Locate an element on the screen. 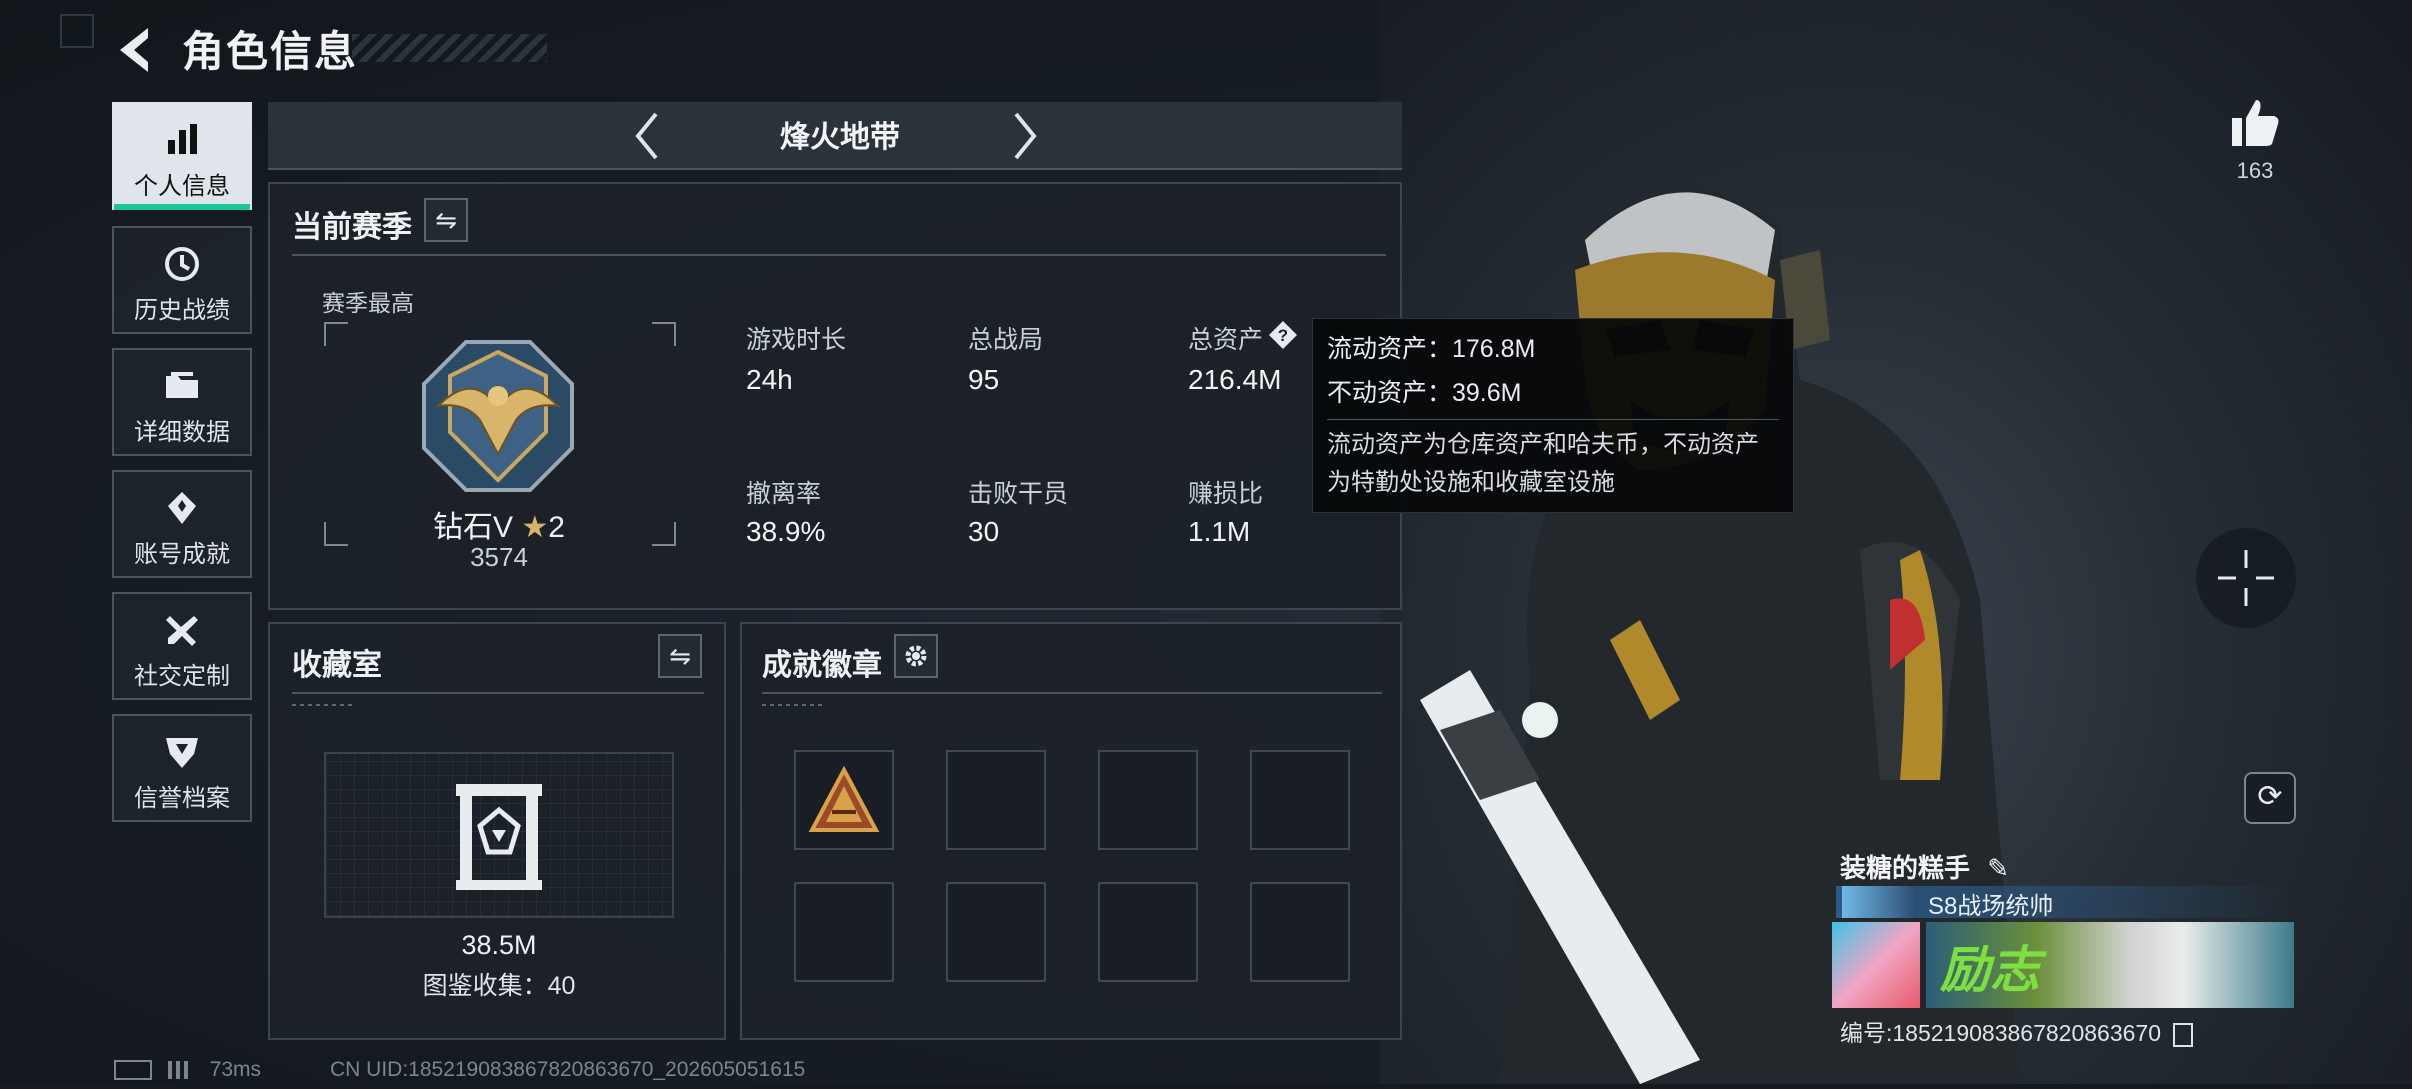 Image resolution: width=2412 pixels, height=1089 pixels. signal-icon is located at coordinates (179, 1070).